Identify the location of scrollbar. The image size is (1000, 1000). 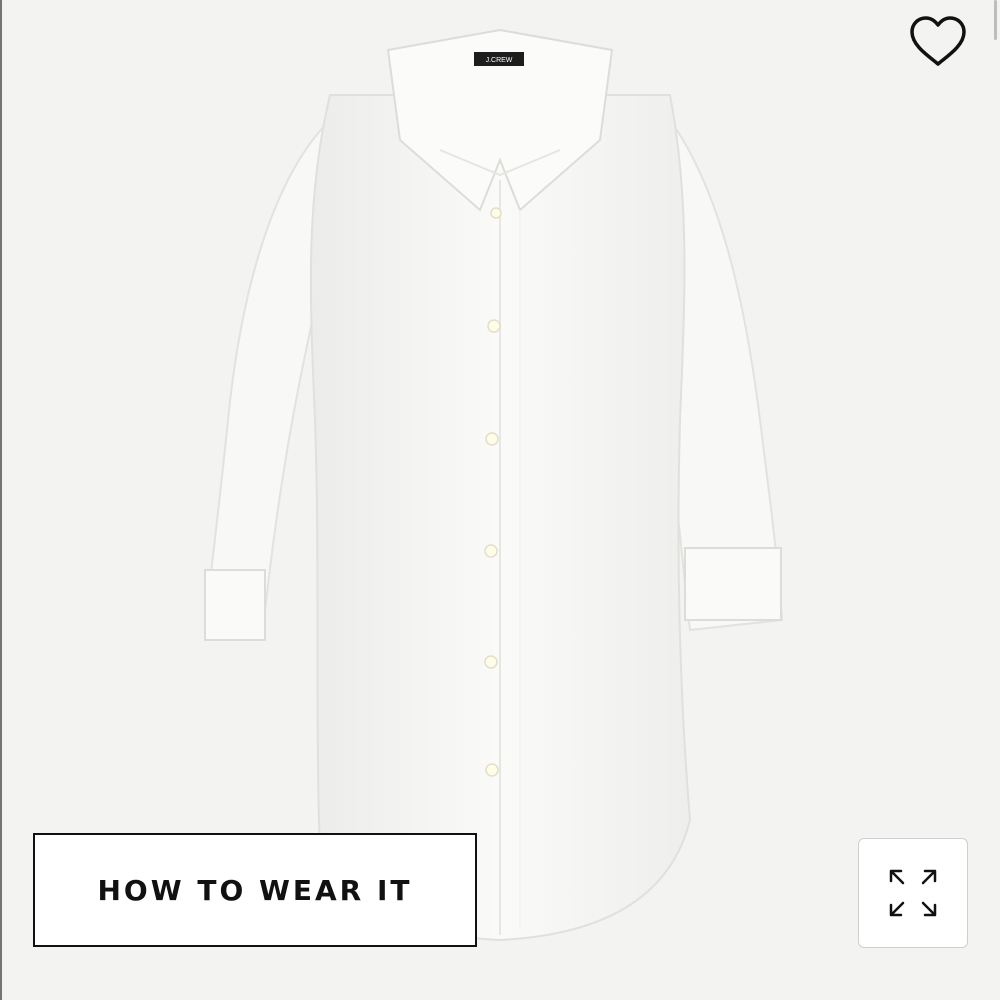
(995, 20).